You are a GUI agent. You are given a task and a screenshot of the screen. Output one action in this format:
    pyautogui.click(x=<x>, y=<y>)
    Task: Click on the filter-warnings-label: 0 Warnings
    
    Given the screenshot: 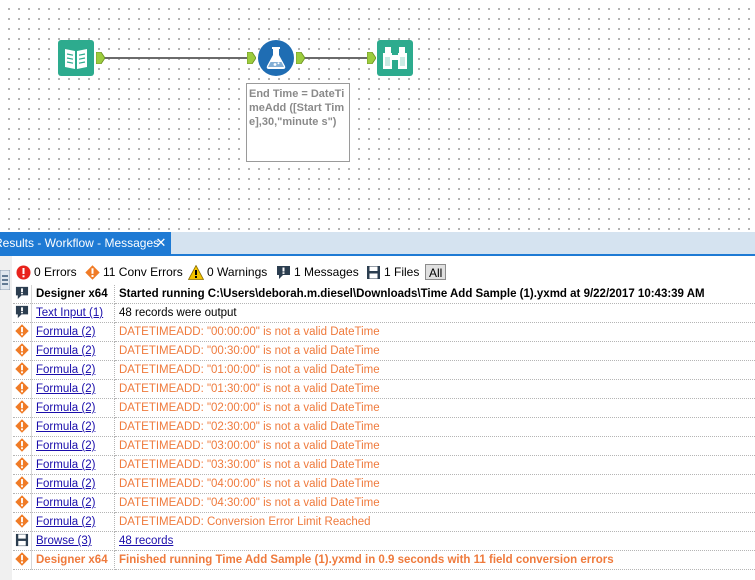 What is the action you would take?
    pyautogui.click(x=237, y=272)
    